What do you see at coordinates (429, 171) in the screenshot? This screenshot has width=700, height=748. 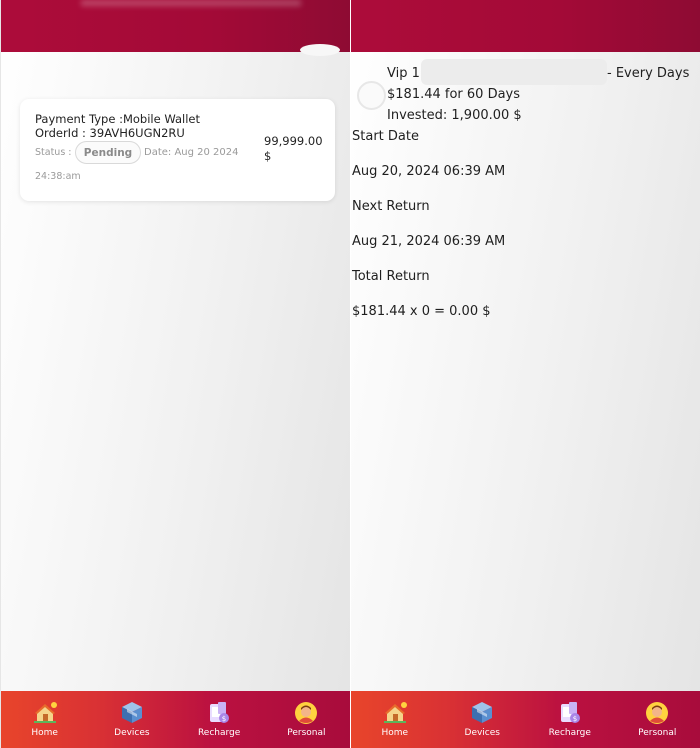 I see `start-date-value: Aug 20, 2024 06:39 AM` at bounding box center [429, 171].